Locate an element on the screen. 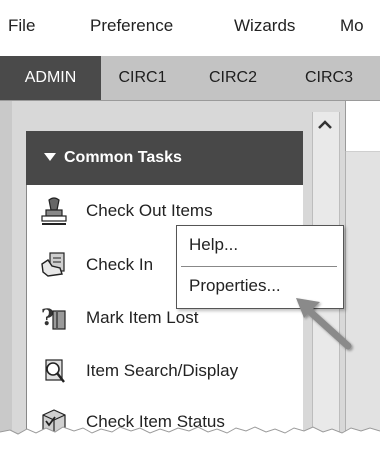 This screenshot has width=380, height=451. tab-circ3: CIRC3 is located at coordinates (329, 78).